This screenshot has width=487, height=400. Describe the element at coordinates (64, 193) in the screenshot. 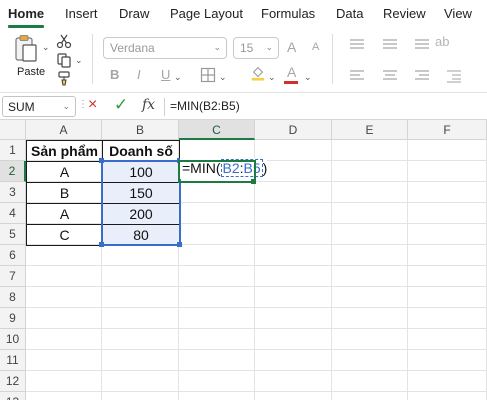

I see `cell-a3: B` at that location.